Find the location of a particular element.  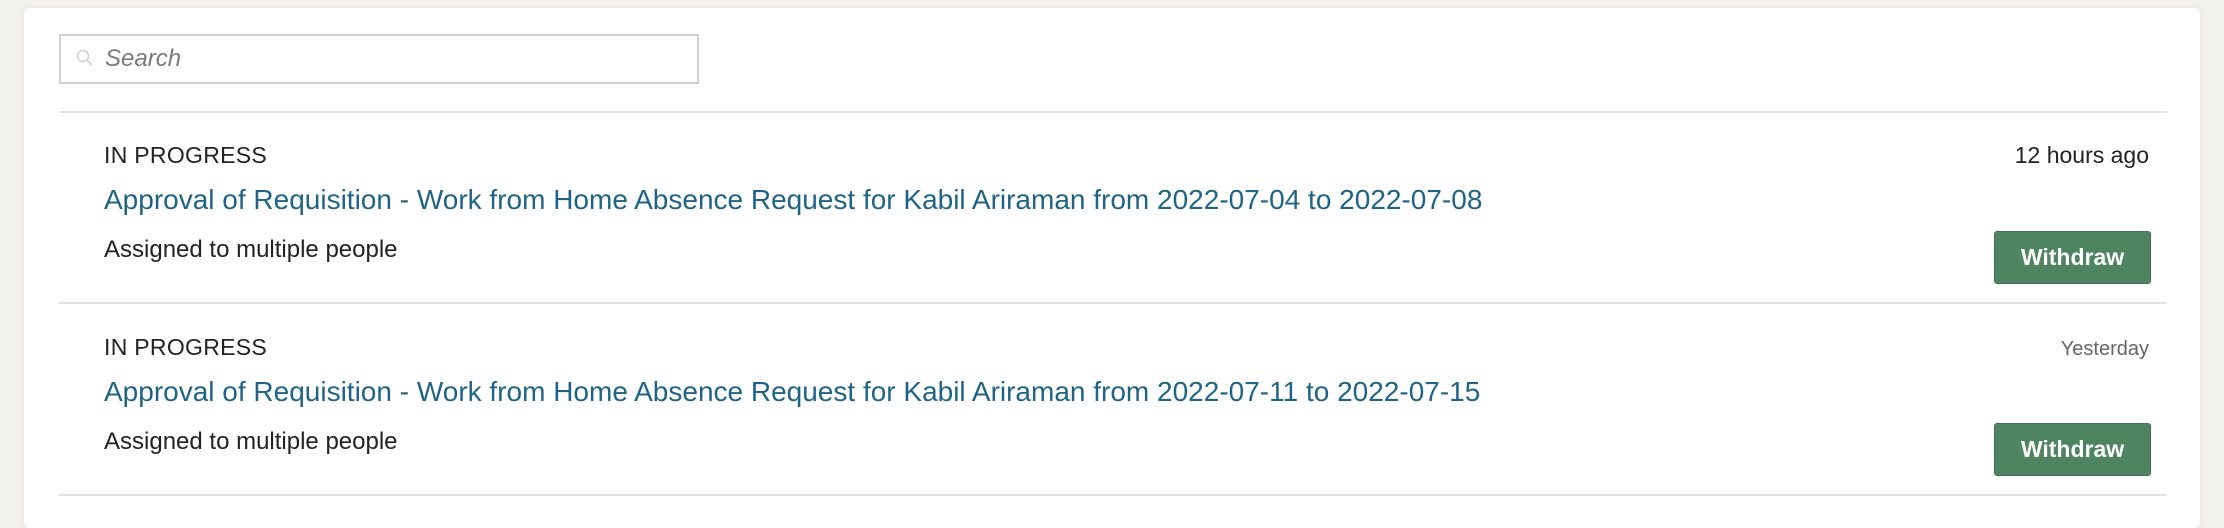

search-field is located at coordinates (379, 59).